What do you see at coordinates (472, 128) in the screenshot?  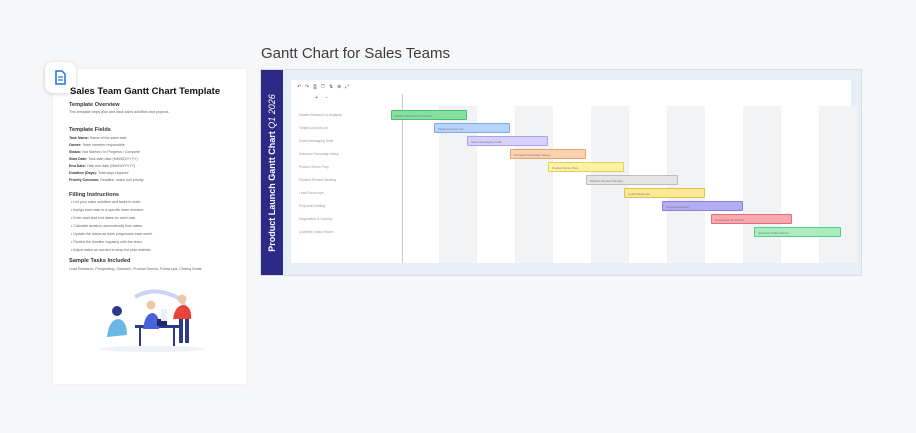 I see `task-bar: Target Account List` at bounding box center [472, 128].